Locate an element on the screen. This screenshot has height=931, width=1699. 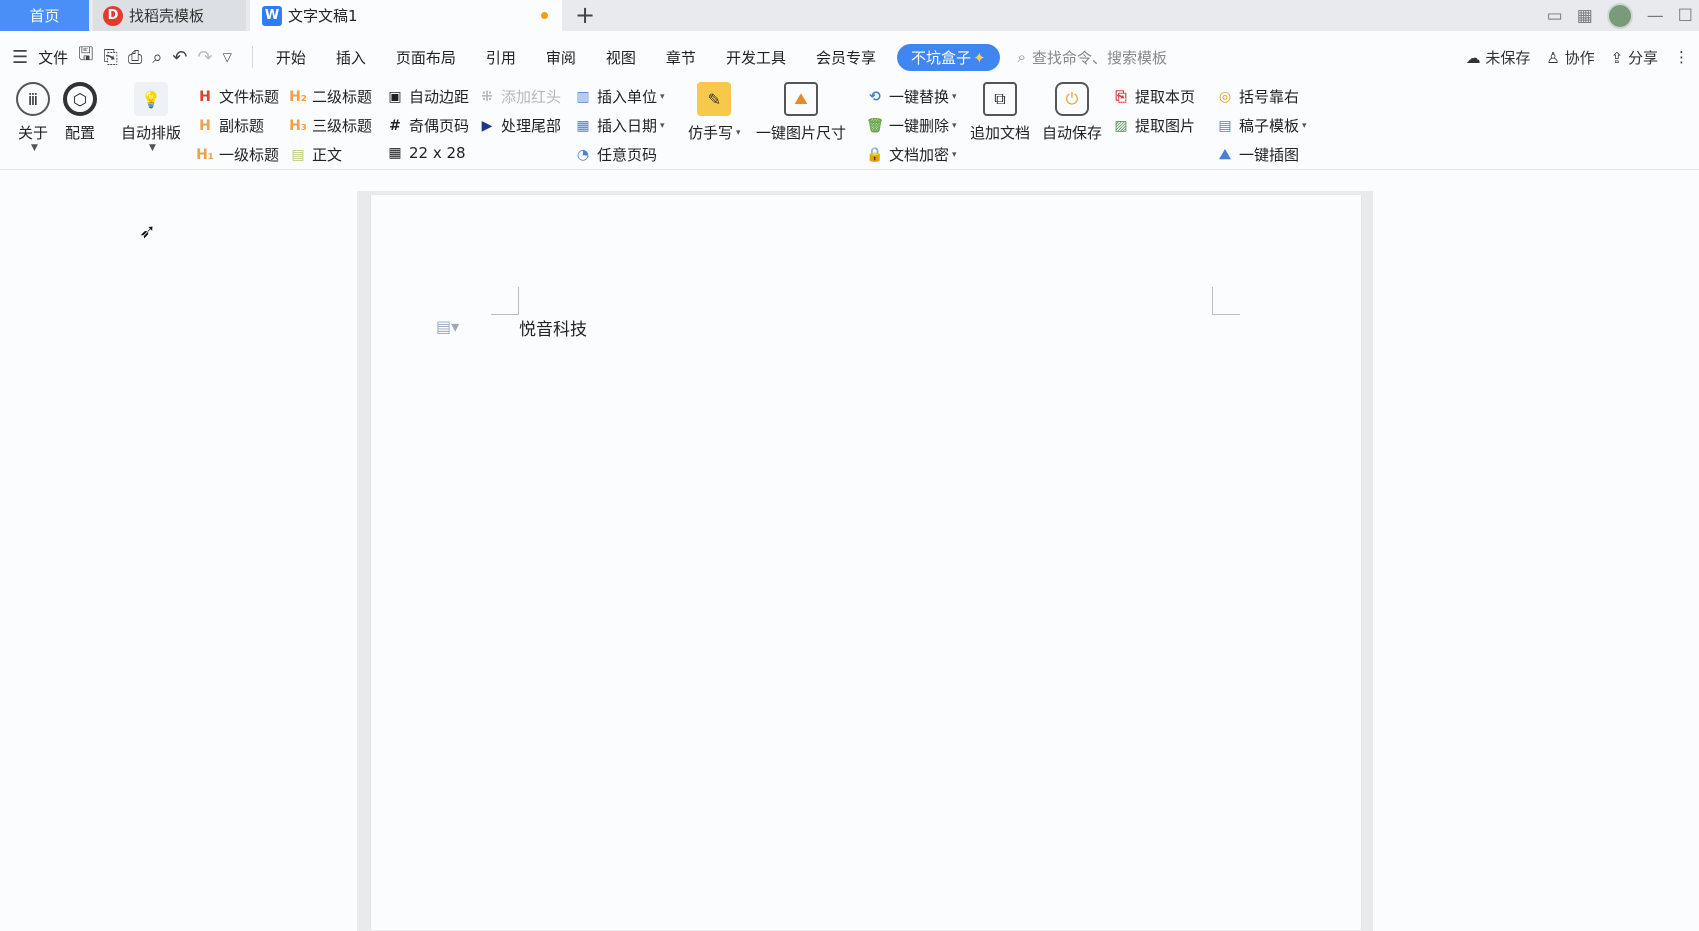
extract-image-icon: ▨ is located at coordinates (1121, 125).